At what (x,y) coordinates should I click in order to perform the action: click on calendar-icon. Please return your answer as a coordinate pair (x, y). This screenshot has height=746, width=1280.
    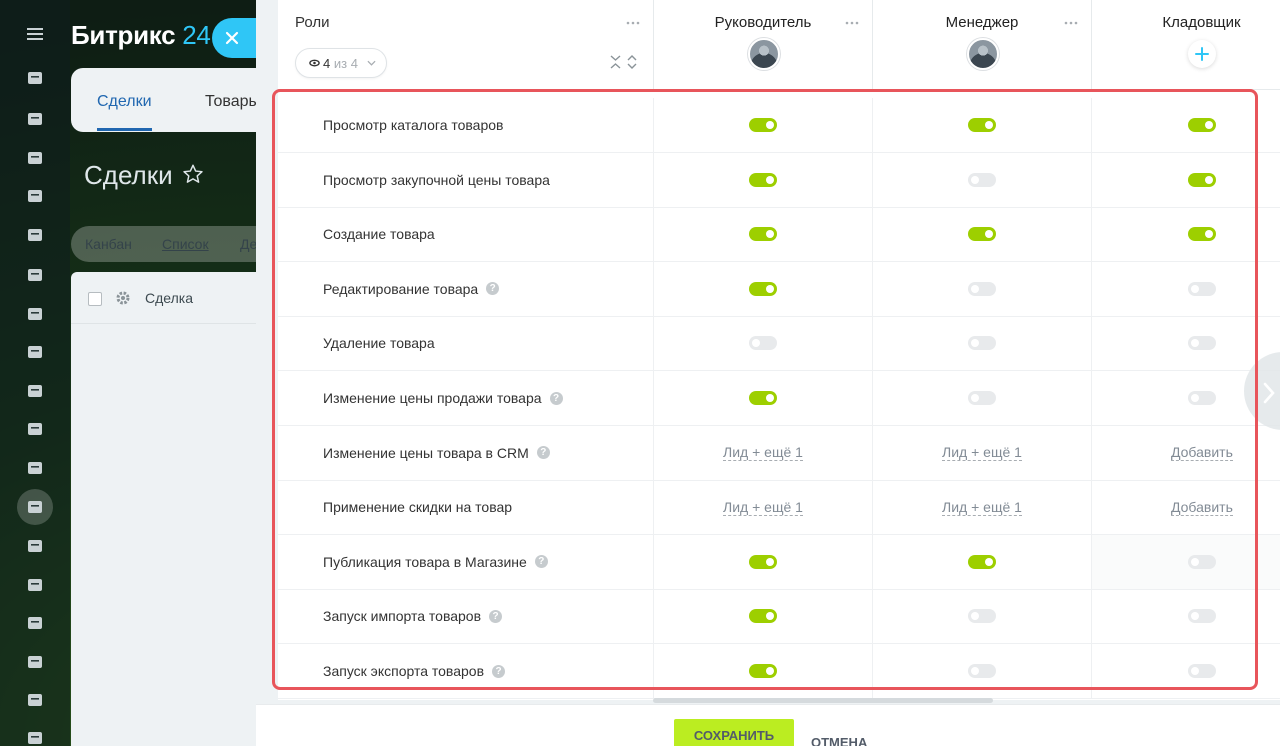
    Looking at the image, I should click on (35, 235).